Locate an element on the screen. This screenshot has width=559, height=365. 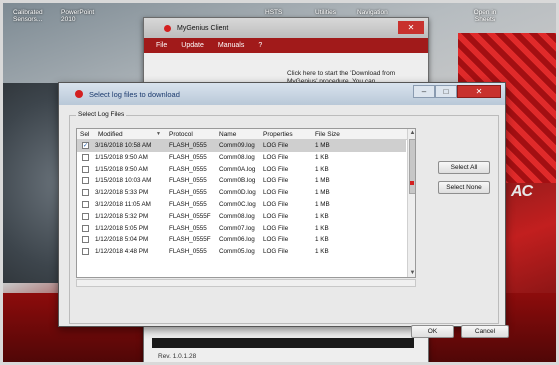
table-vertical-scrollbar: ▲ ▼ is located at coordinates (411, 203).